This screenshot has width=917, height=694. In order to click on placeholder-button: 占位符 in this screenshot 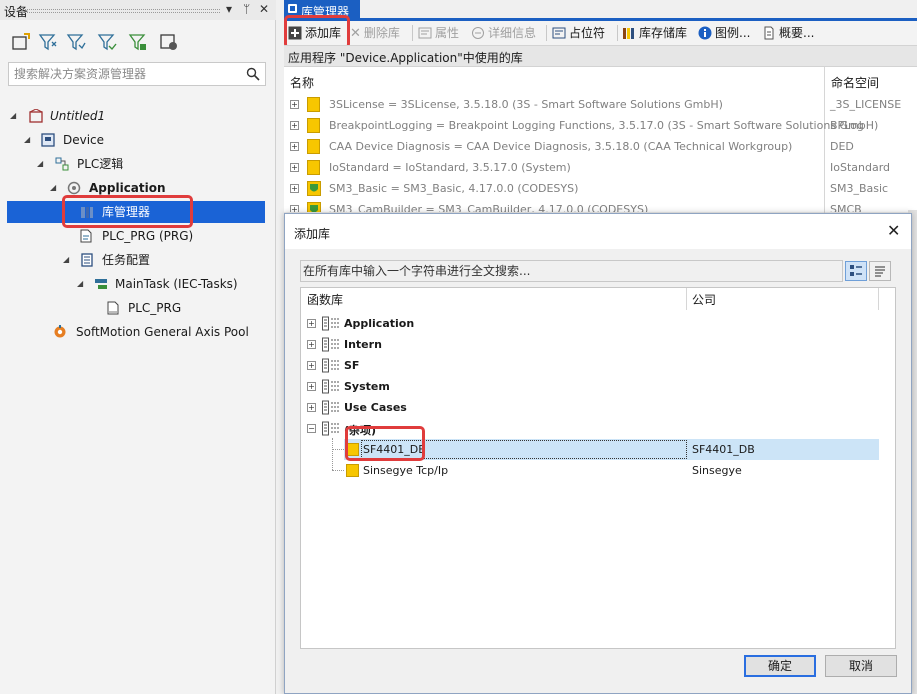, I will do `click(578, 33)`.